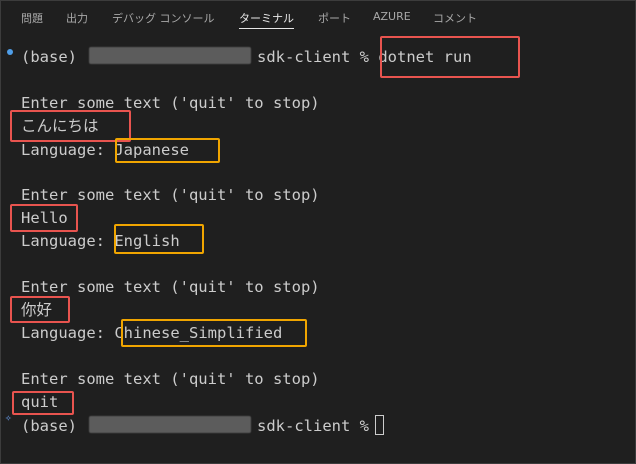  What do you see at coordinates (455, 20) in the screenshot?
I see `tab-comments: コメント` at bounding box center [455, 20].